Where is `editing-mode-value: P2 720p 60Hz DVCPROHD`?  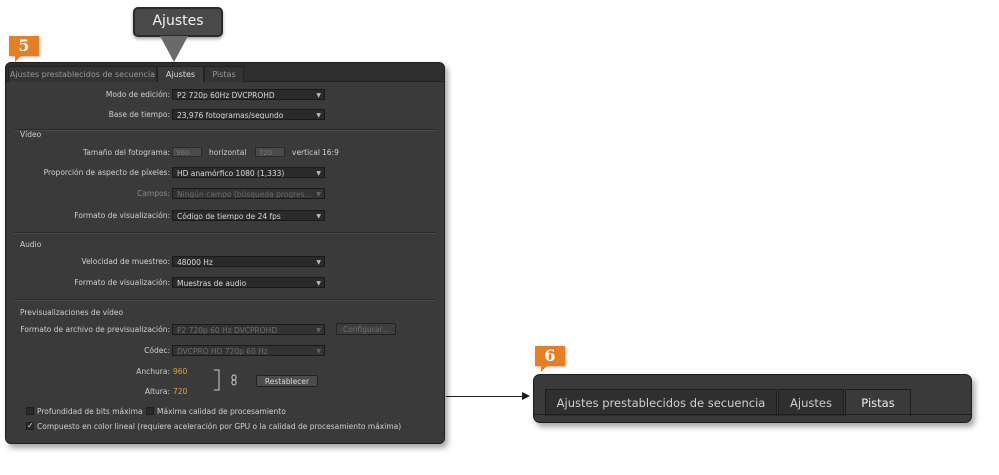 editing-mode-value: P2 720p 60Hz DVCPROHD is located at coordinates (226, 95).